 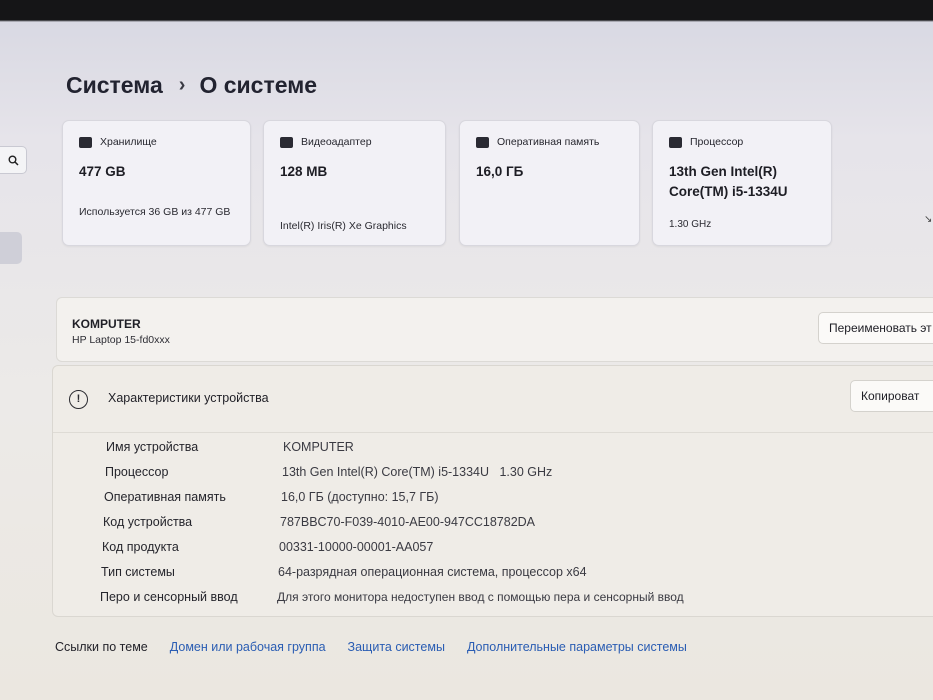 What do you see at coordinates (286, 142) in the screenshot?
I see `display-adapter-icon` at bounding box center [286, 142].